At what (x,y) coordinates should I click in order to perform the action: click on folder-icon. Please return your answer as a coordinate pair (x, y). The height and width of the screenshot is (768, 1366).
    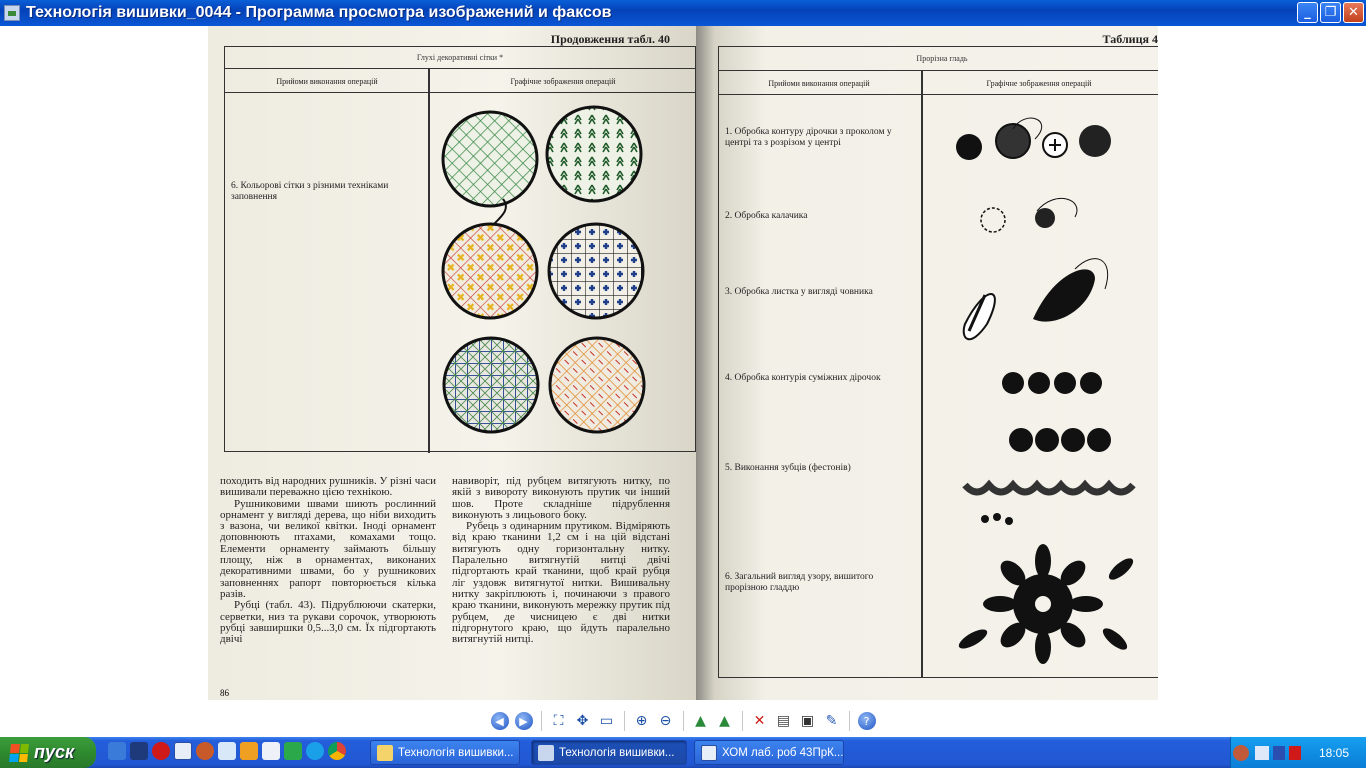
    Looking at the image, I should click on (385, 752).